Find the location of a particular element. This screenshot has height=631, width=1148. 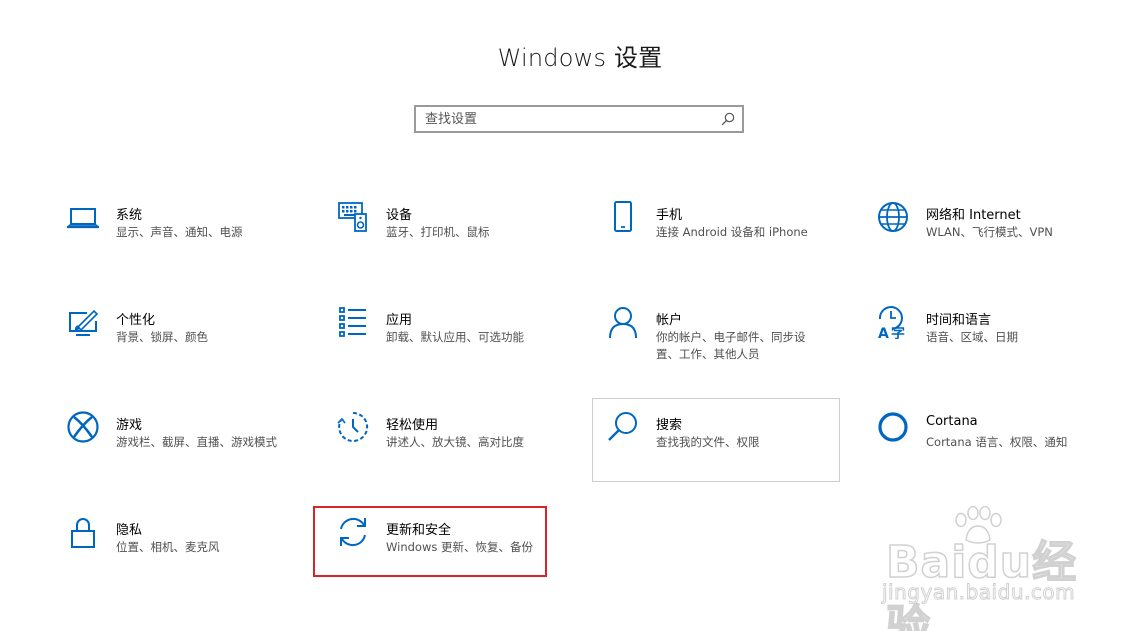

time-language-icon: A 字 is located at coordinates (893, 322).